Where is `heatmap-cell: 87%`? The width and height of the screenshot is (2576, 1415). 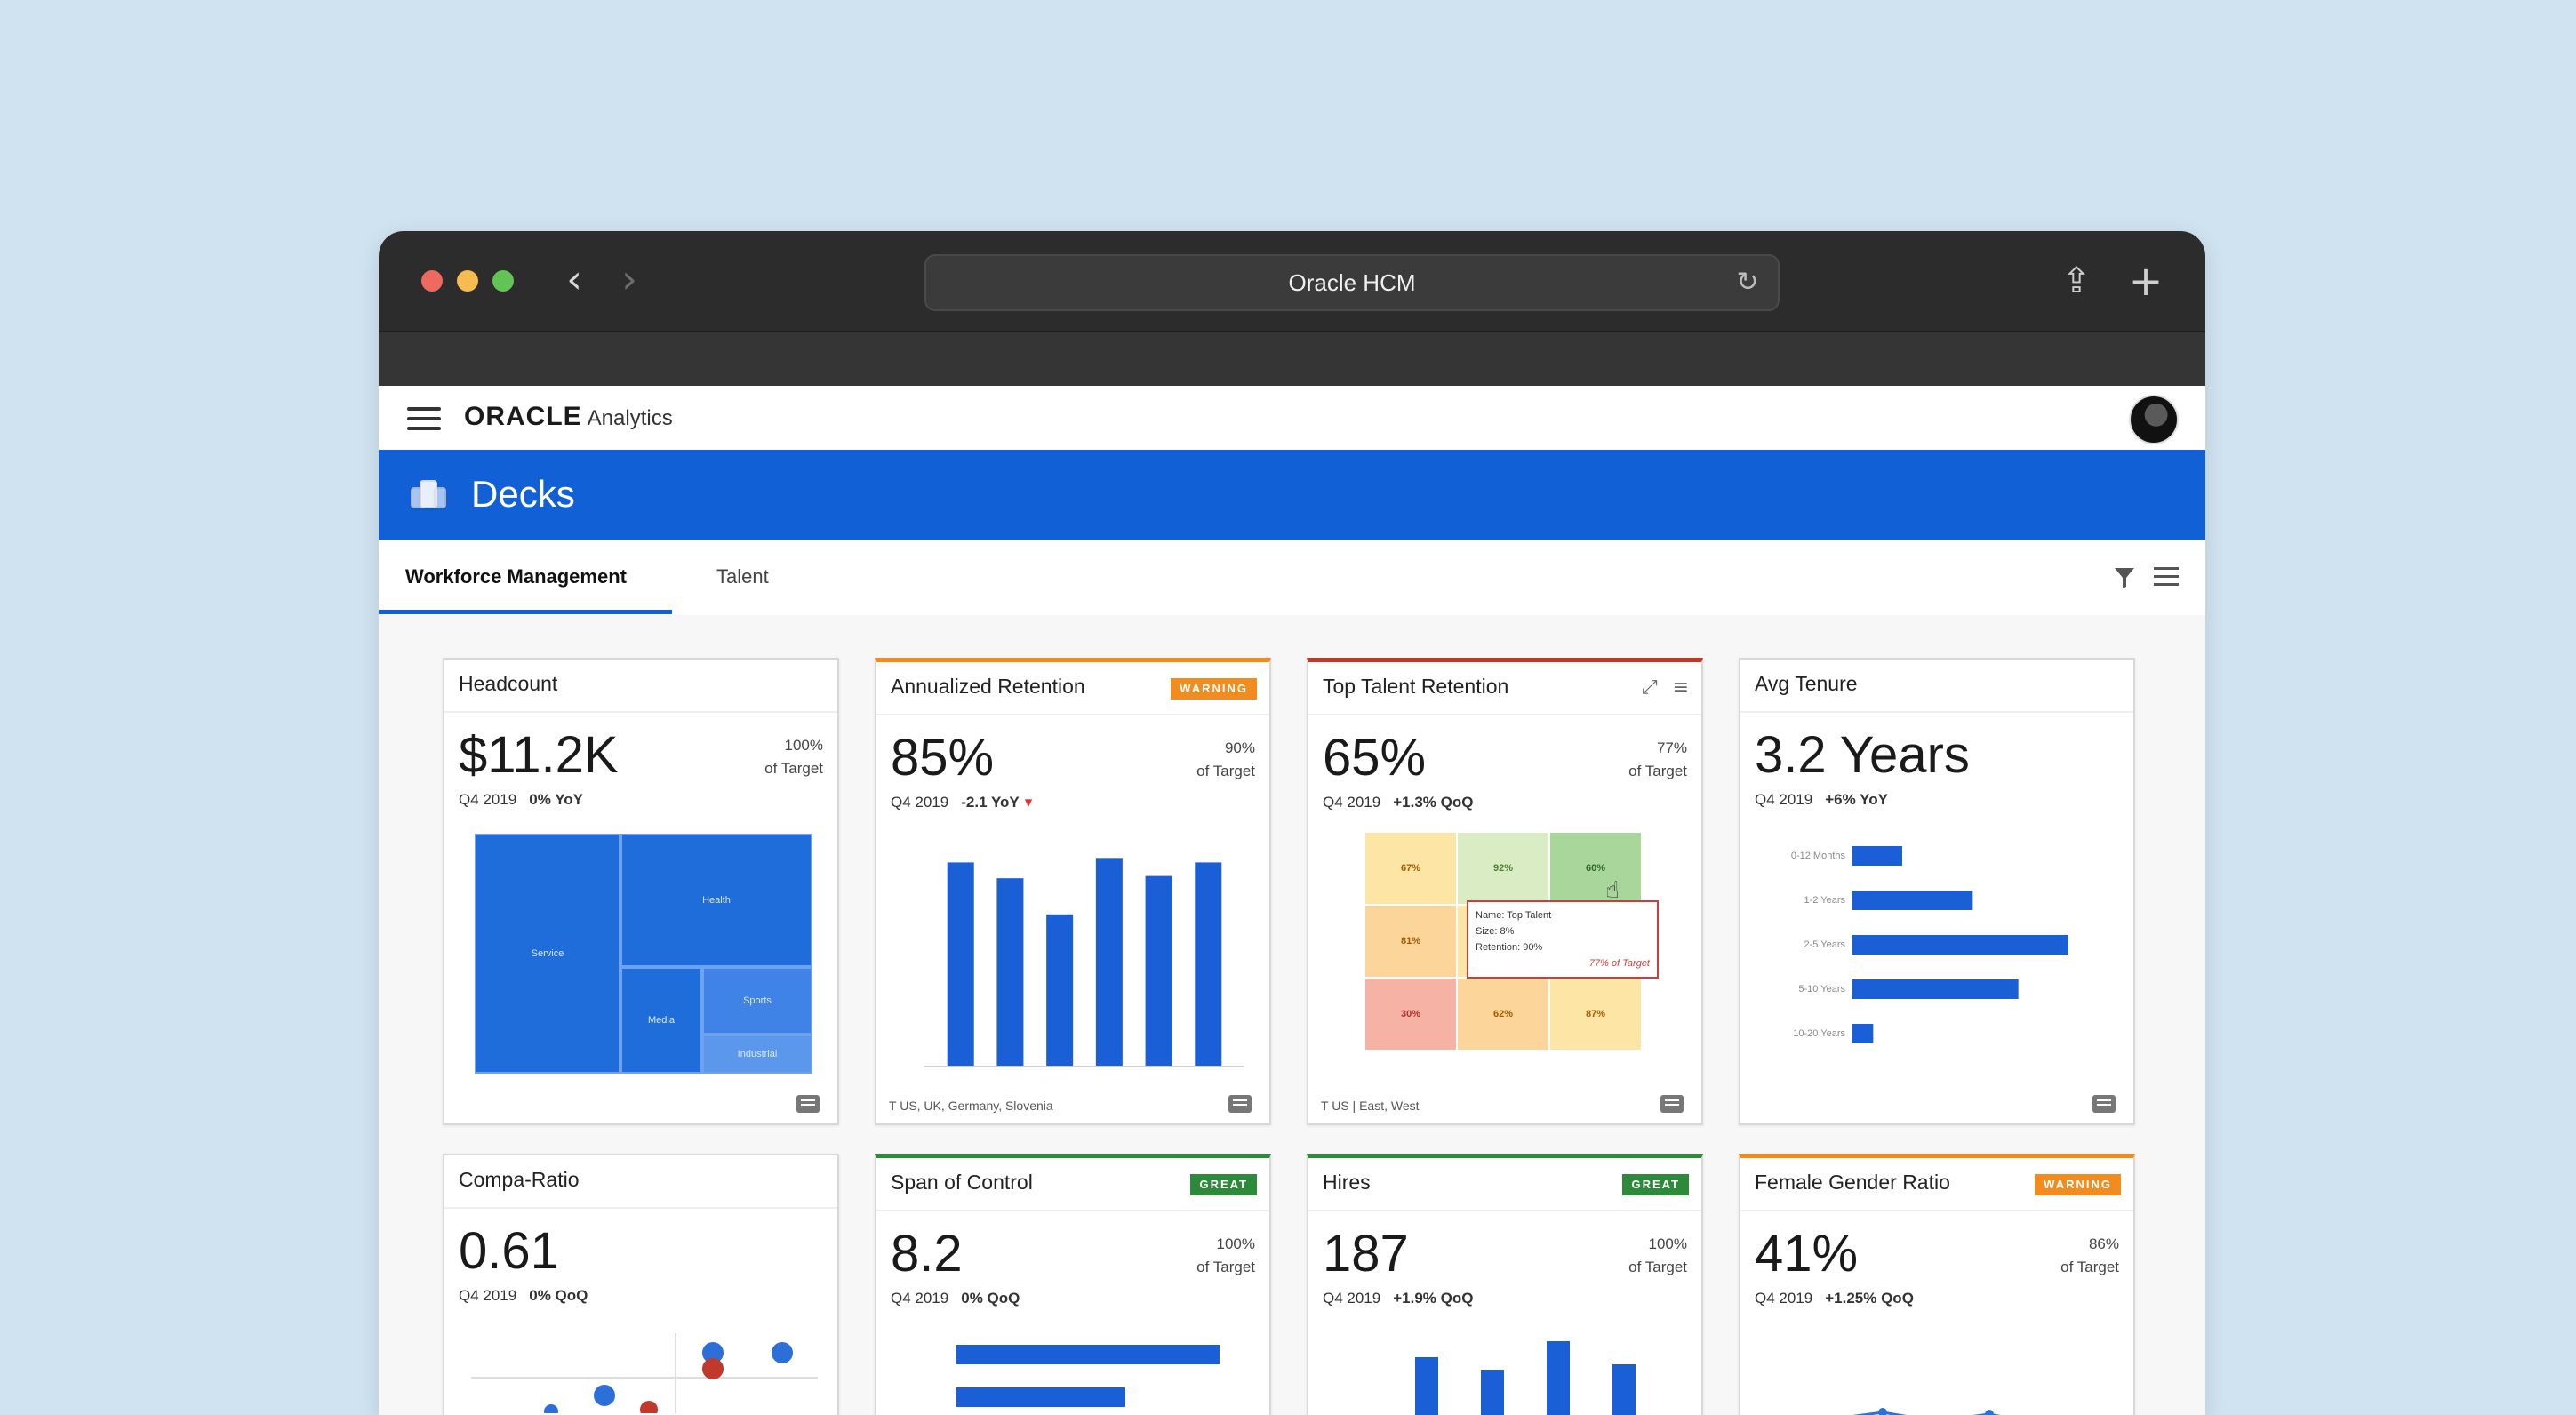
heatmap-cell: 87% is located at coordinates (1595, 1014).